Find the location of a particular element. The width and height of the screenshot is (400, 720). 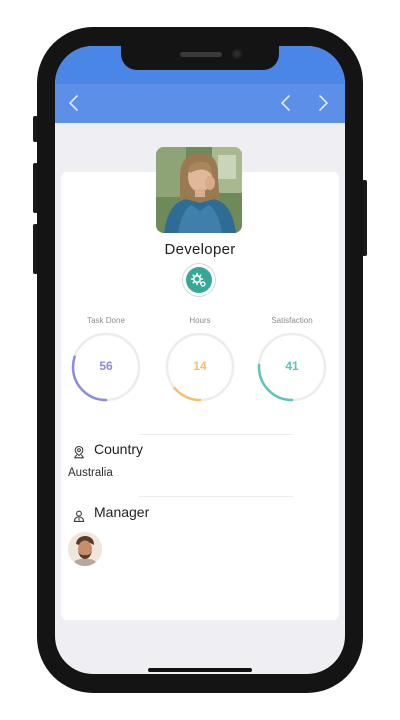

stat-label: Satisfaction is located at coordinates (292, 320).